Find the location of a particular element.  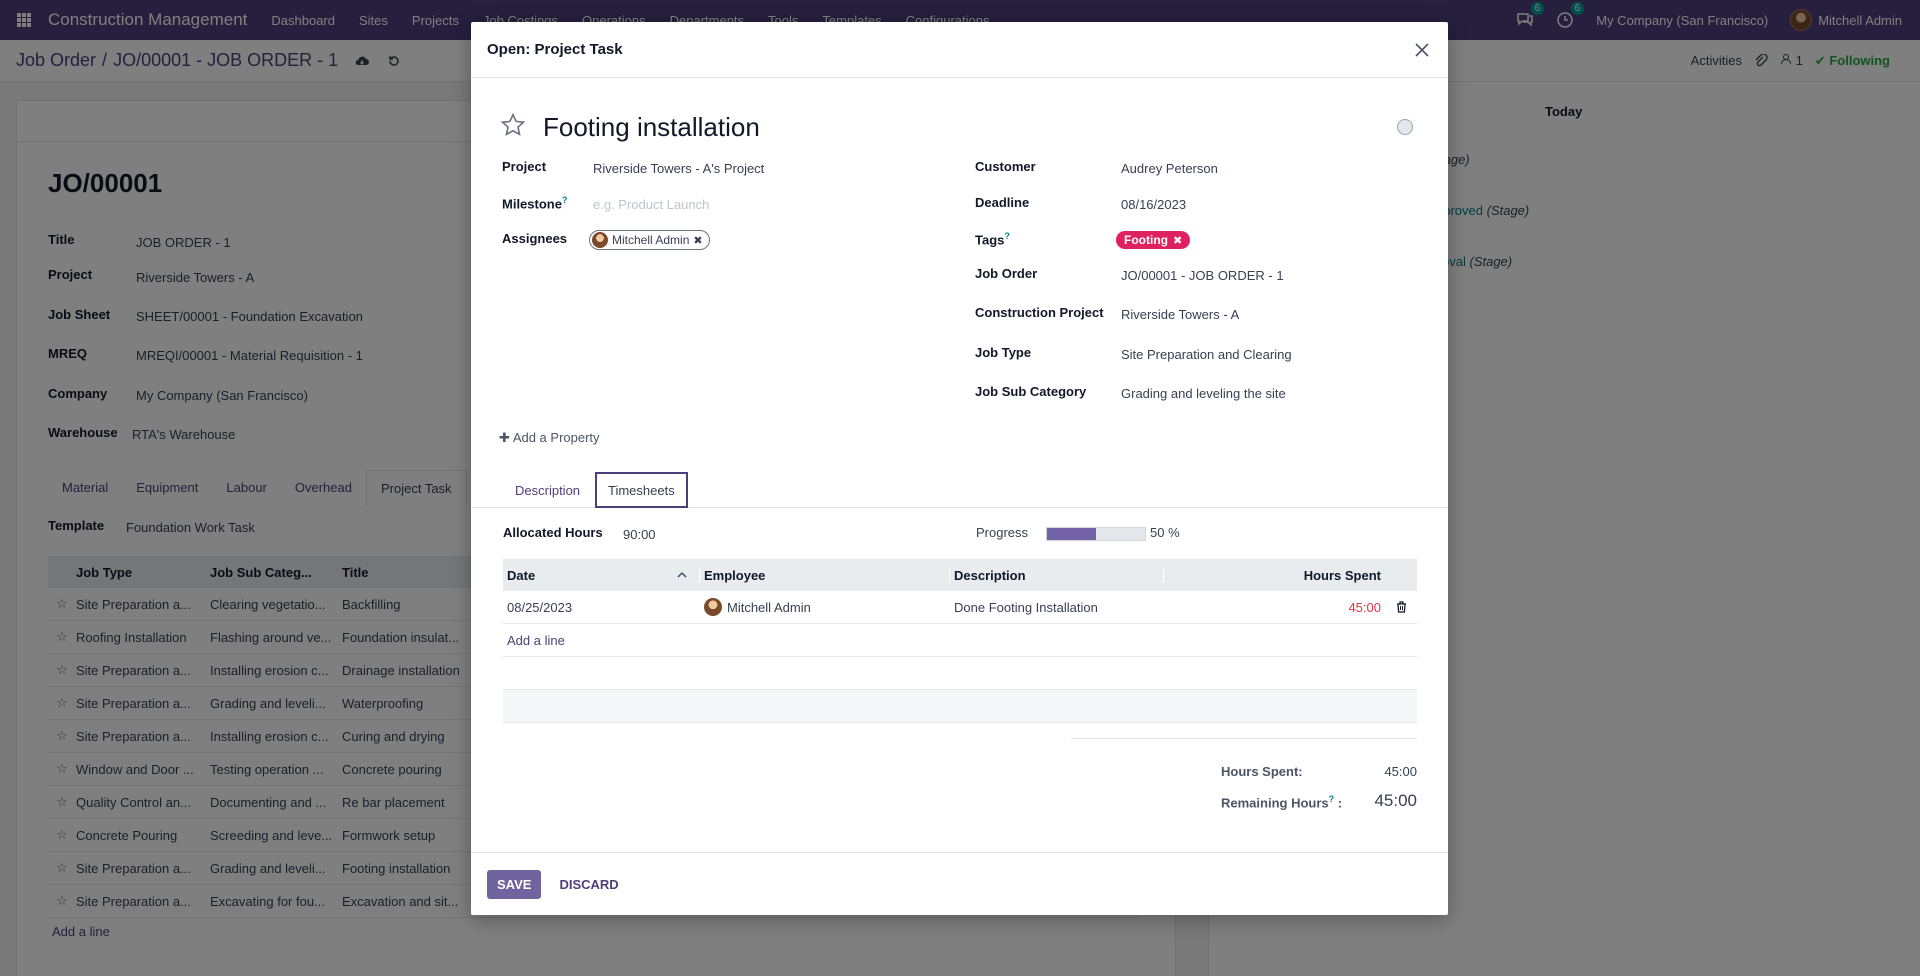

milestone-label: Milestone? is located at coordinates (534, 203).